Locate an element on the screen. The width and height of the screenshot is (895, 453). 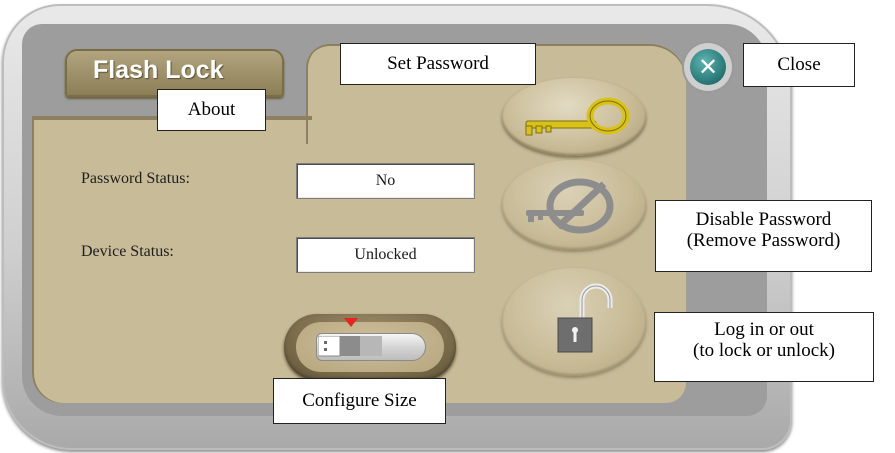
device-status-field: Unlocked is located at coordinates (385, 255).